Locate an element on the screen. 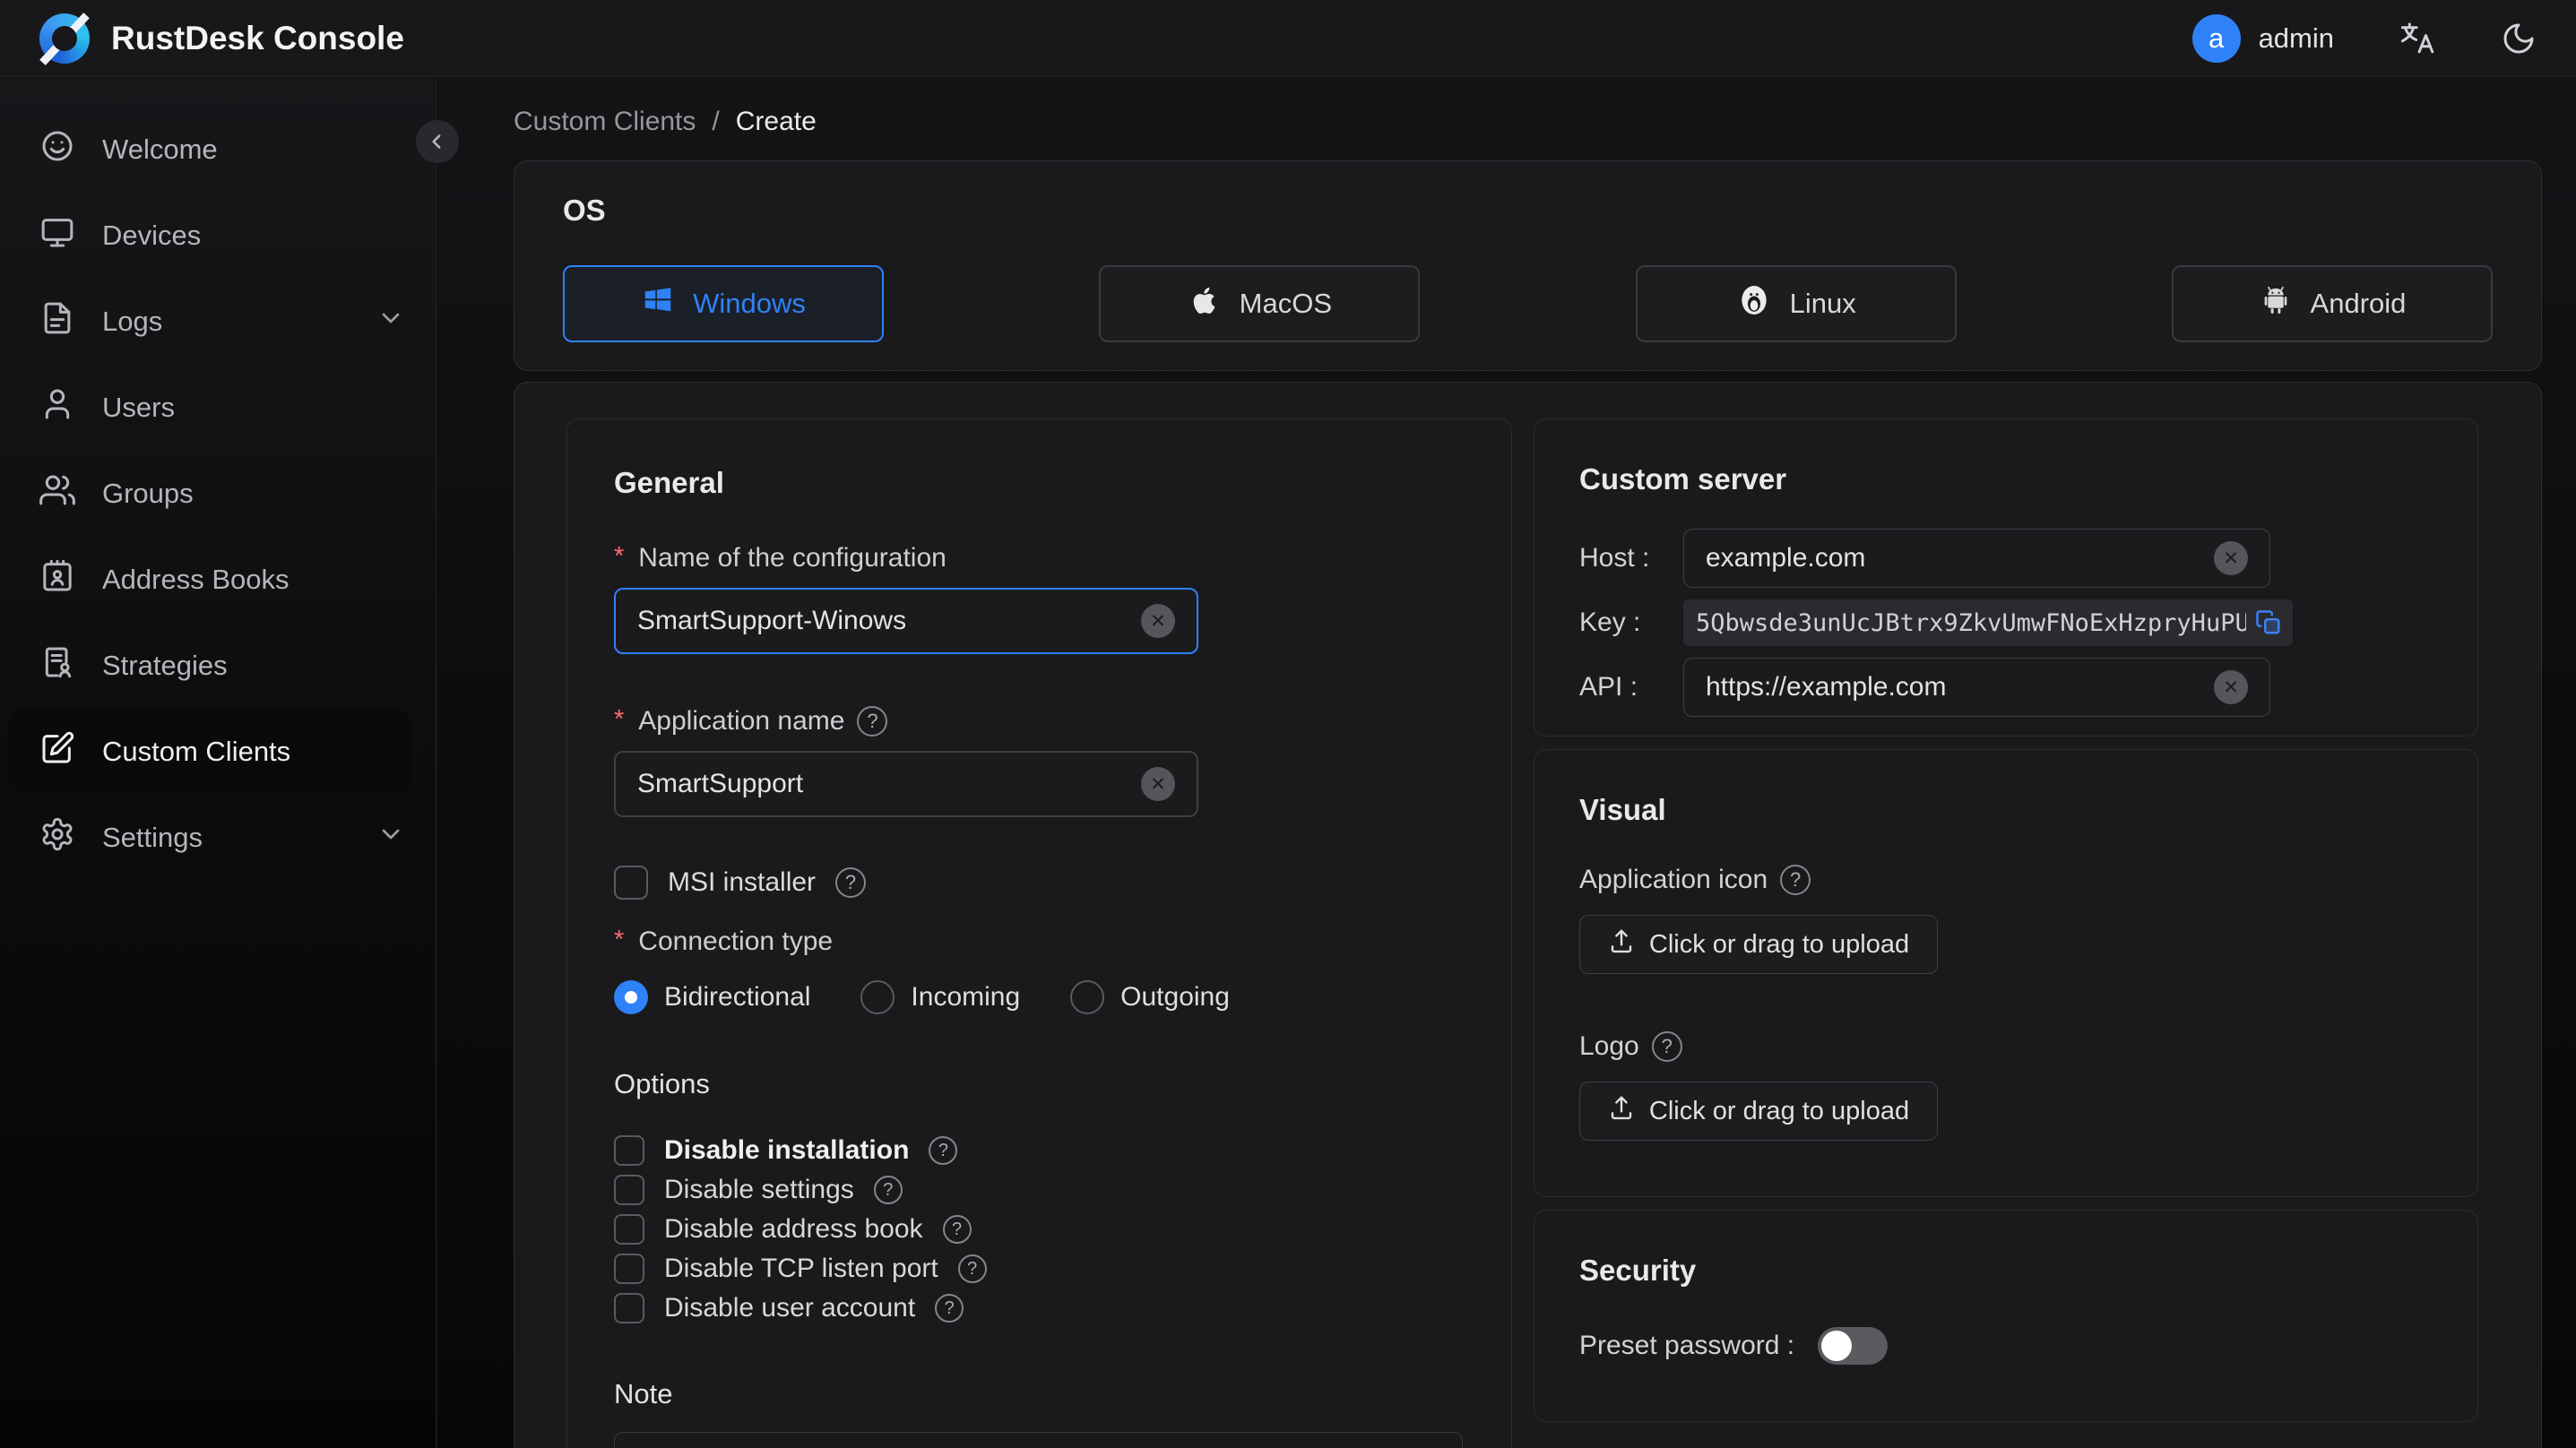 The height and width of the screenshot is (1448, 2576). os-button-linux: Linux is located at coordinates (1796, 303).